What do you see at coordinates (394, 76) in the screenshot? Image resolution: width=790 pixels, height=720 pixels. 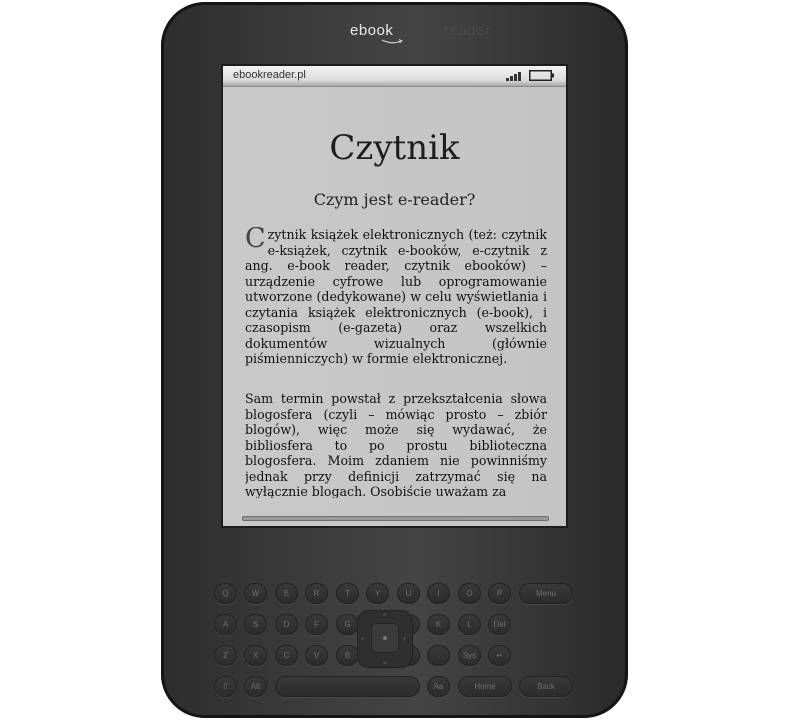 I see `status-bar: ebookreader.pl` at bounding box center [394, 76].